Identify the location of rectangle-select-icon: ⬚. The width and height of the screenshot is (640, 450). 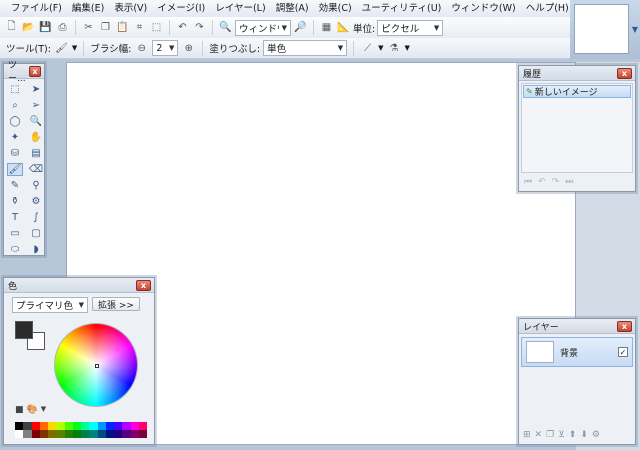
(15, 89).